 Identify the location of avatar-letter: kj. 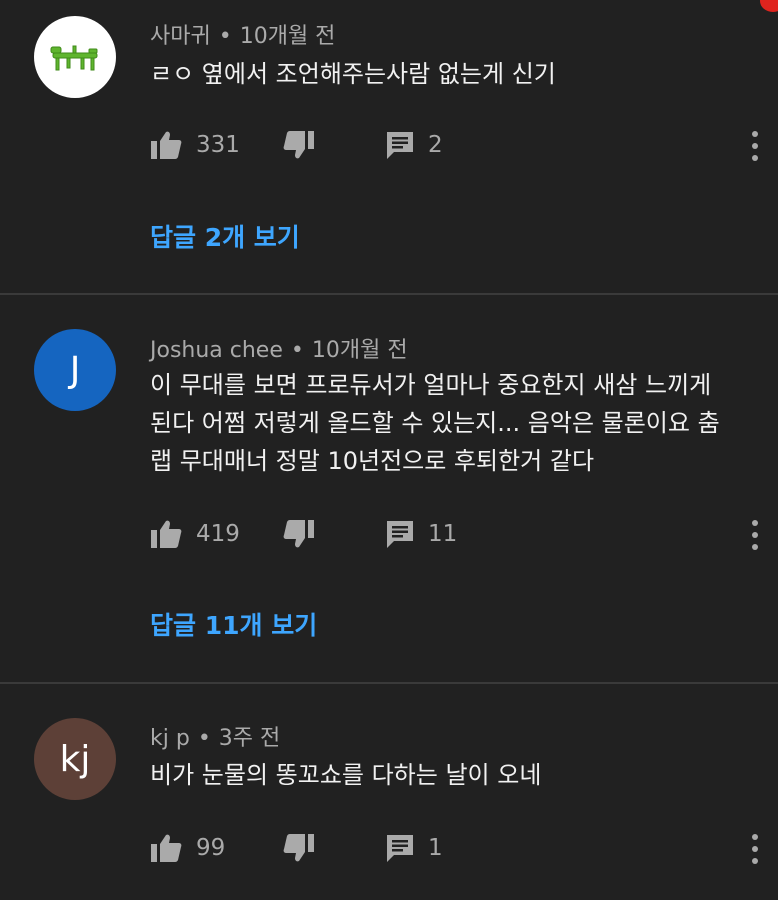
(75, 759).